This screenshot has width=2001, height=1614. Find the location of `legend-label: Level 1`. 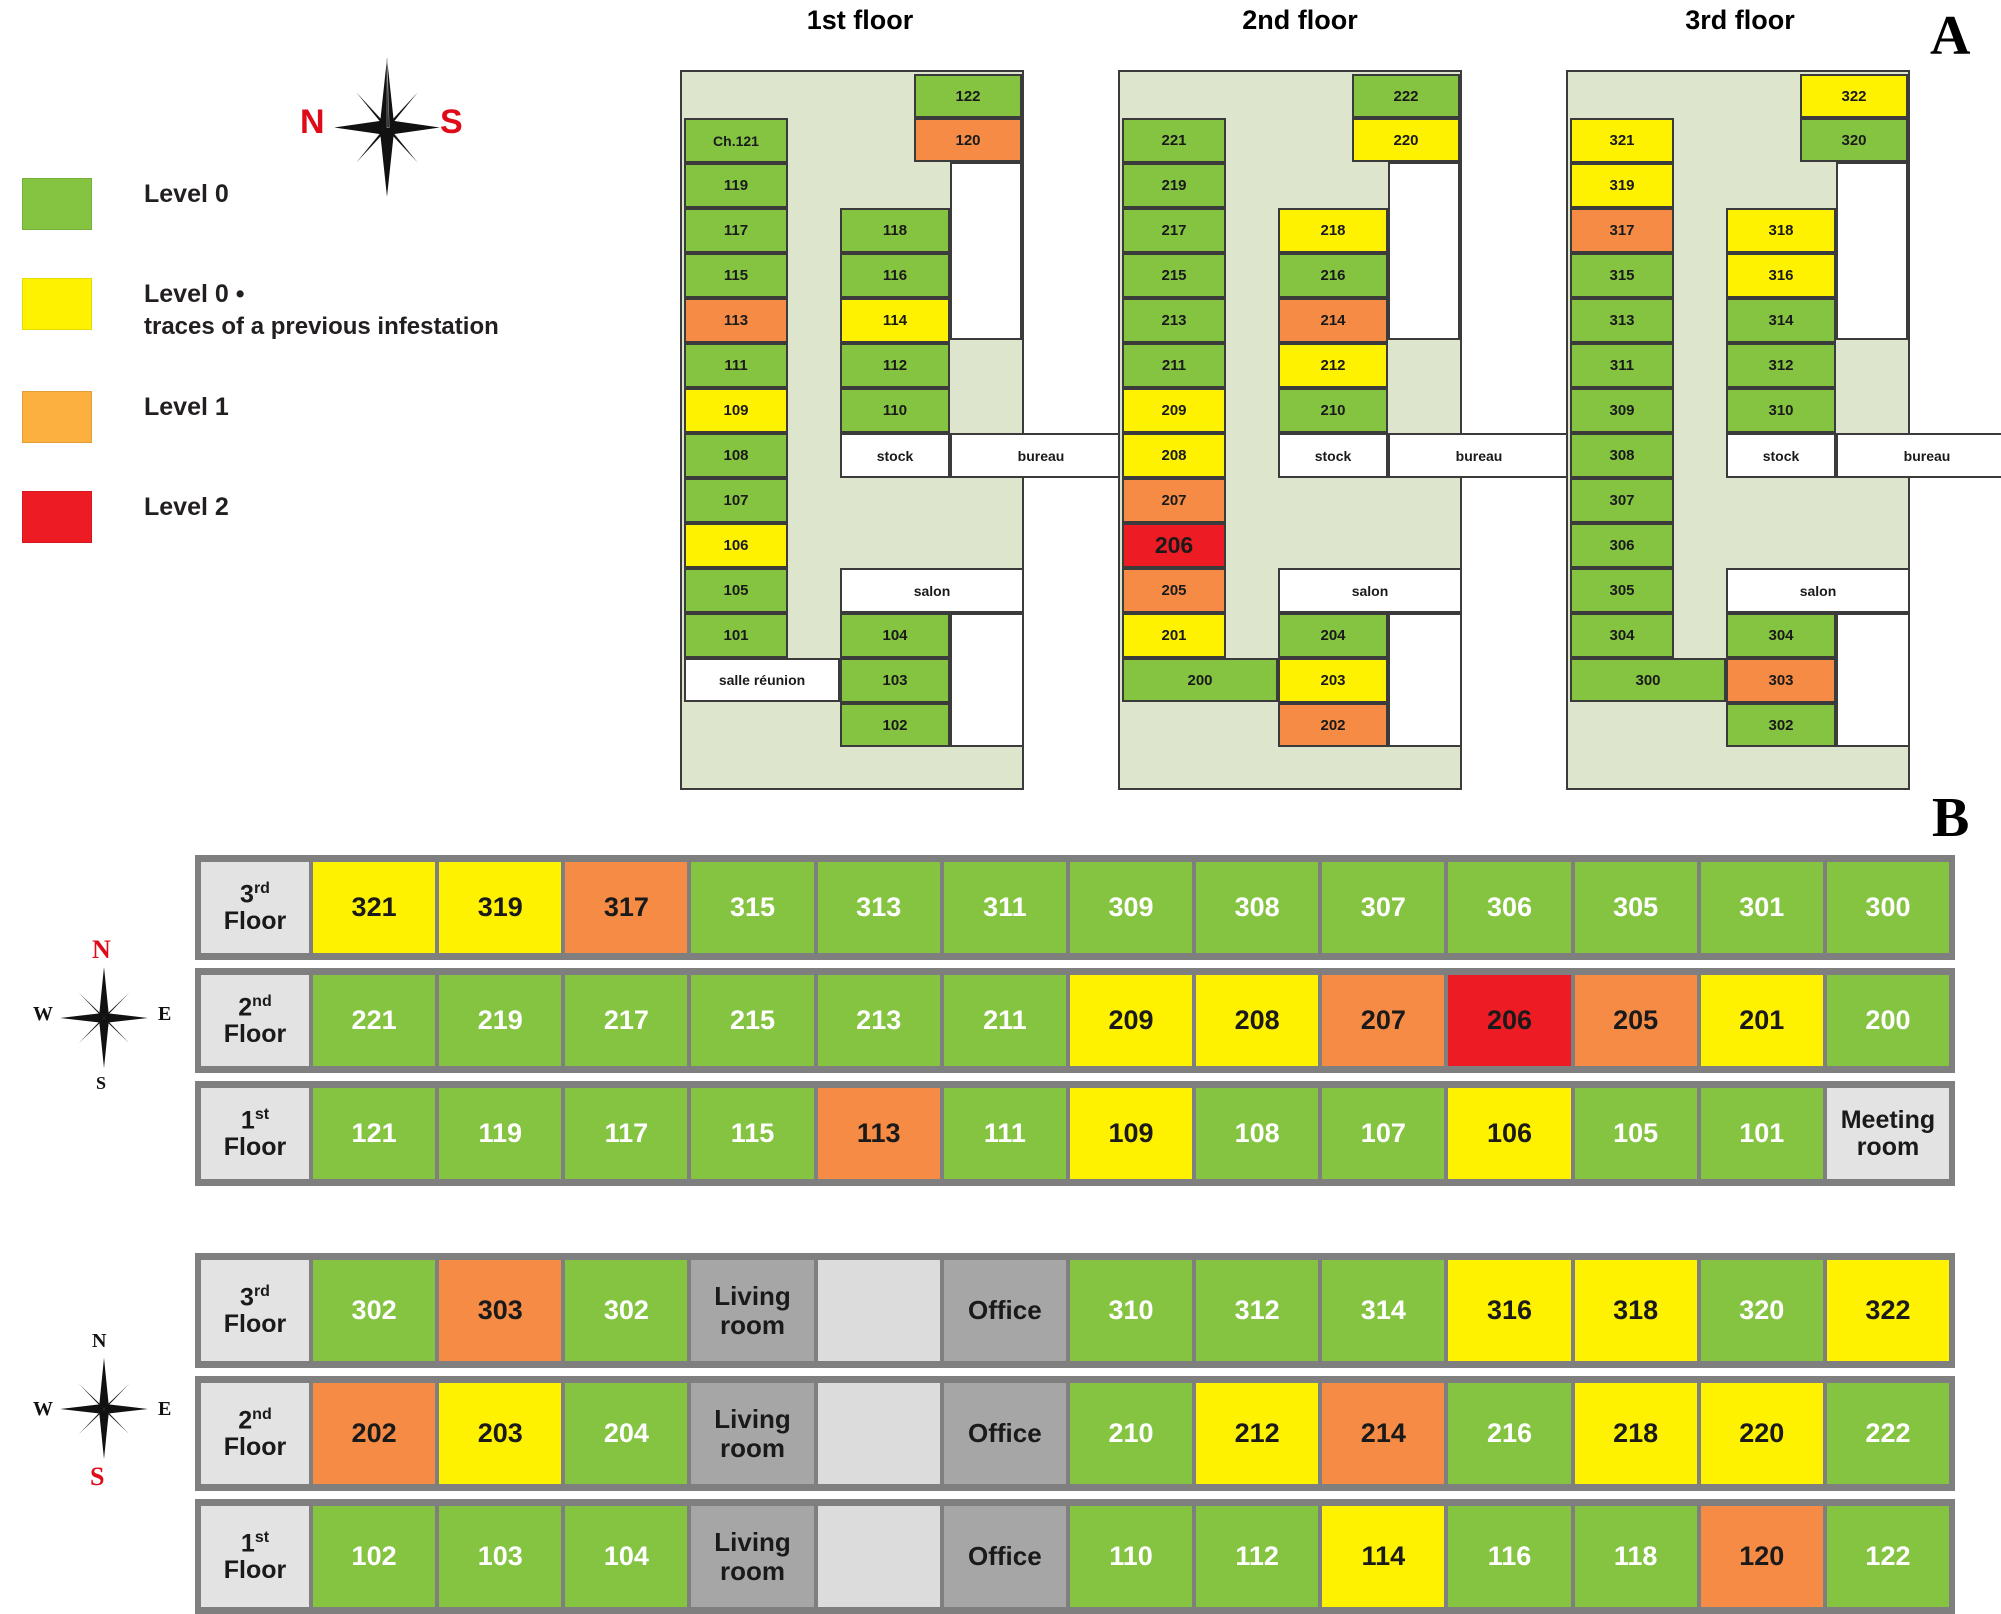

legend-label: Level 1 is located at coordinates (186, 407).